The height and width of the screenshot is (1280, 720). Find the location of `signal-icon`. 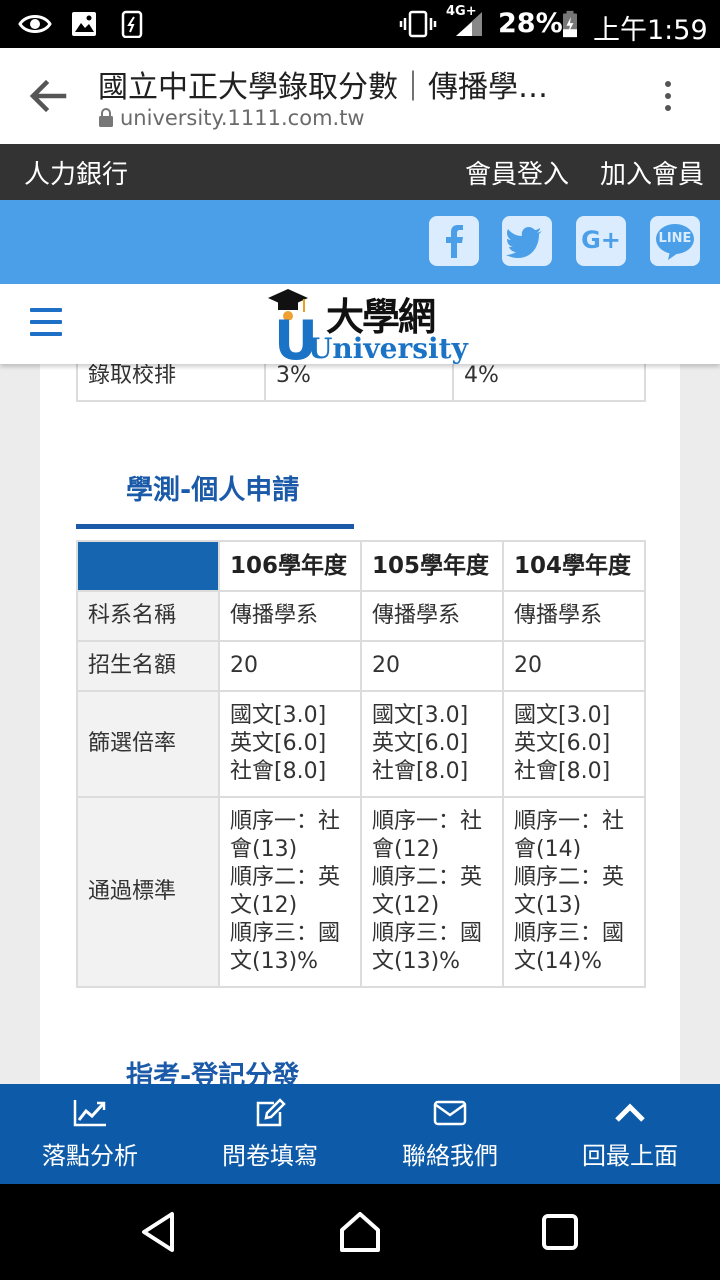

signal-icon is located at coordinates (469, 24).